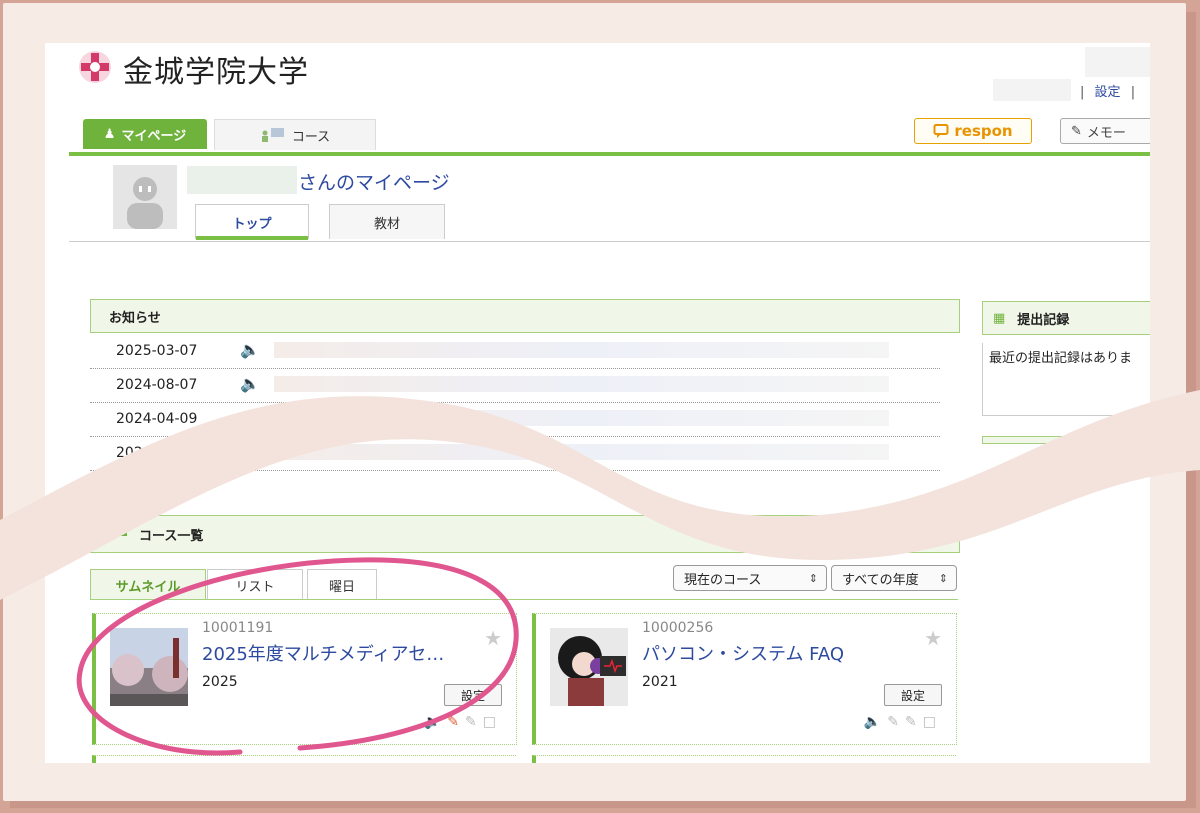 Image resolution: width=1200 pixels, height=813 pixels. Describe the element at coordinates (157, 351) in the screenshot. I see `news-date: 2025-03-07` at that location.